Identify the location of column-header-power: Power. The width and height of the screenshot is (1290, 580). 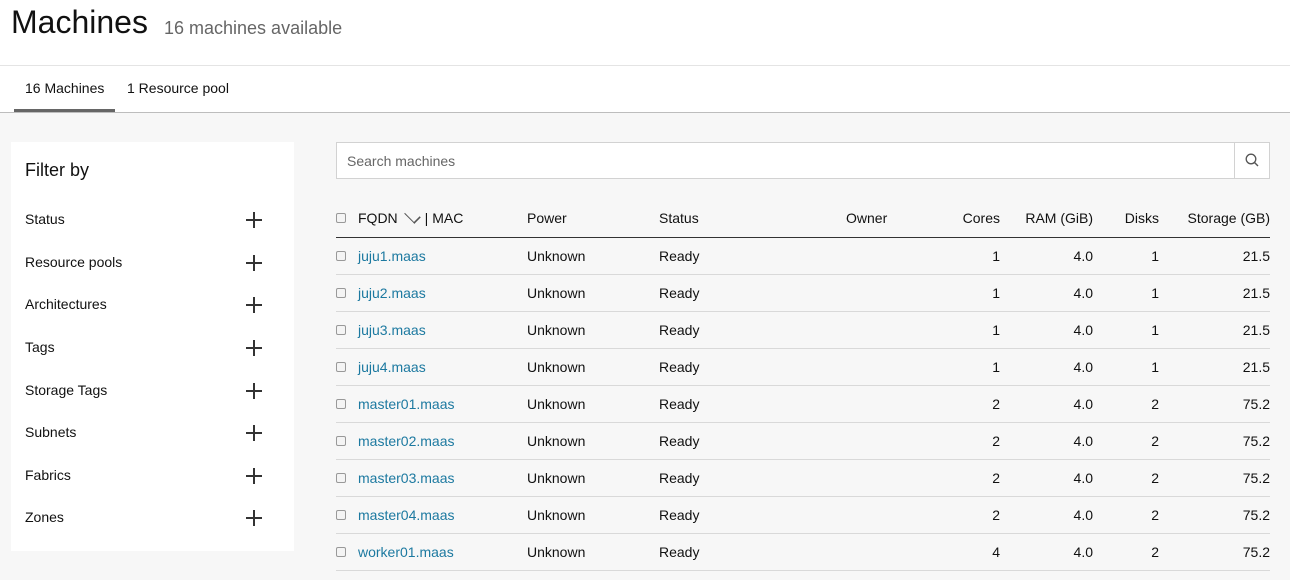
(547, 218).